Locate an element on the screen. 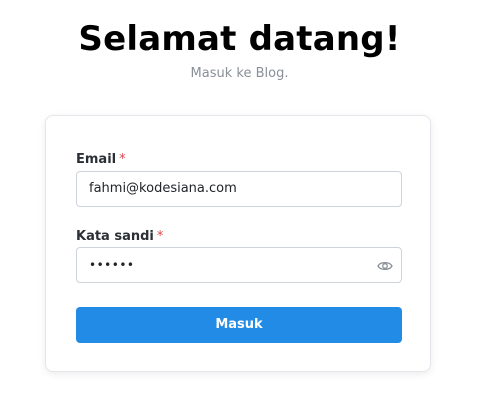 This screenshot has height=407, width=487. password-label-text: Kata sandi is located at coordinates (115, 236).